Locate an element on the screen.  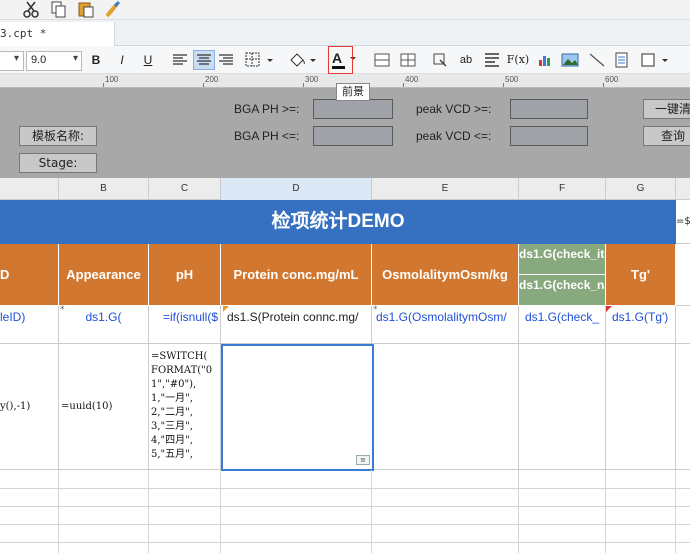
column-header-row: B C D E F G is located at coordinates (345, 189).